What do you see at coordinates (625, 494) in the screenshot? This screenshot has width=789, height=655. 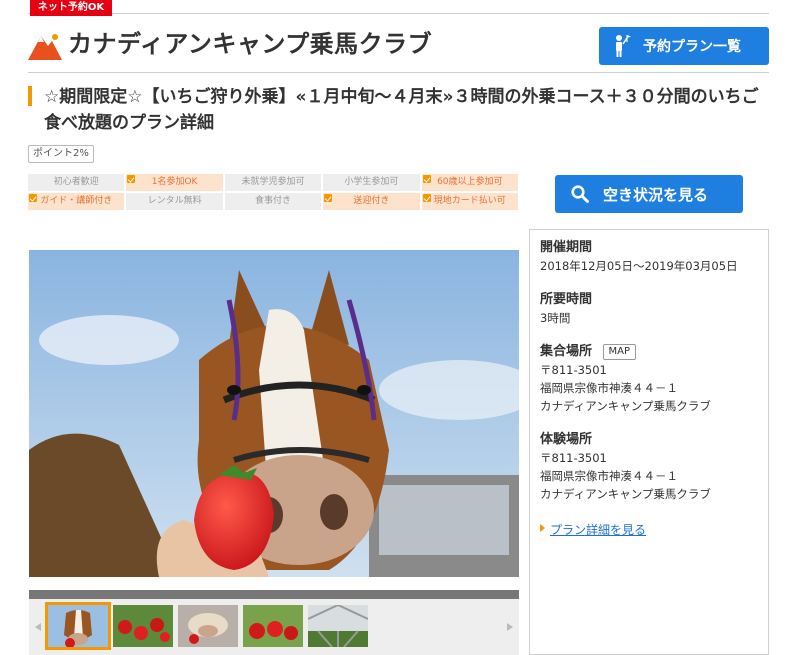 I see `venue-name: カナディアンキャンプ乗馬クラブ` at bounding box center [625, 494].